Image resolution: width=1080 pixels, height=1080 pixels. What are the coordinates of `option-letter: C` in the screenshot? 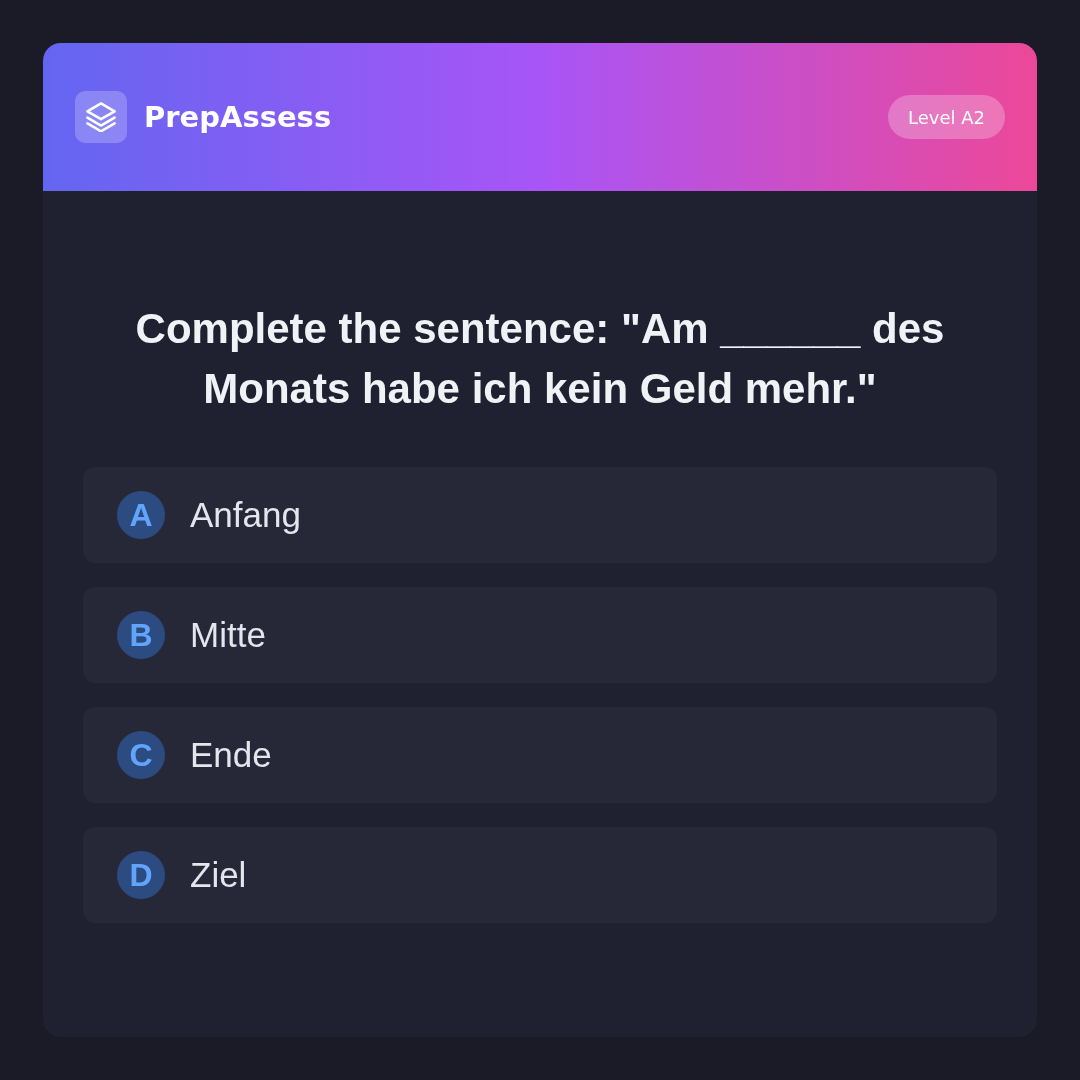 It's located at (141, 755).